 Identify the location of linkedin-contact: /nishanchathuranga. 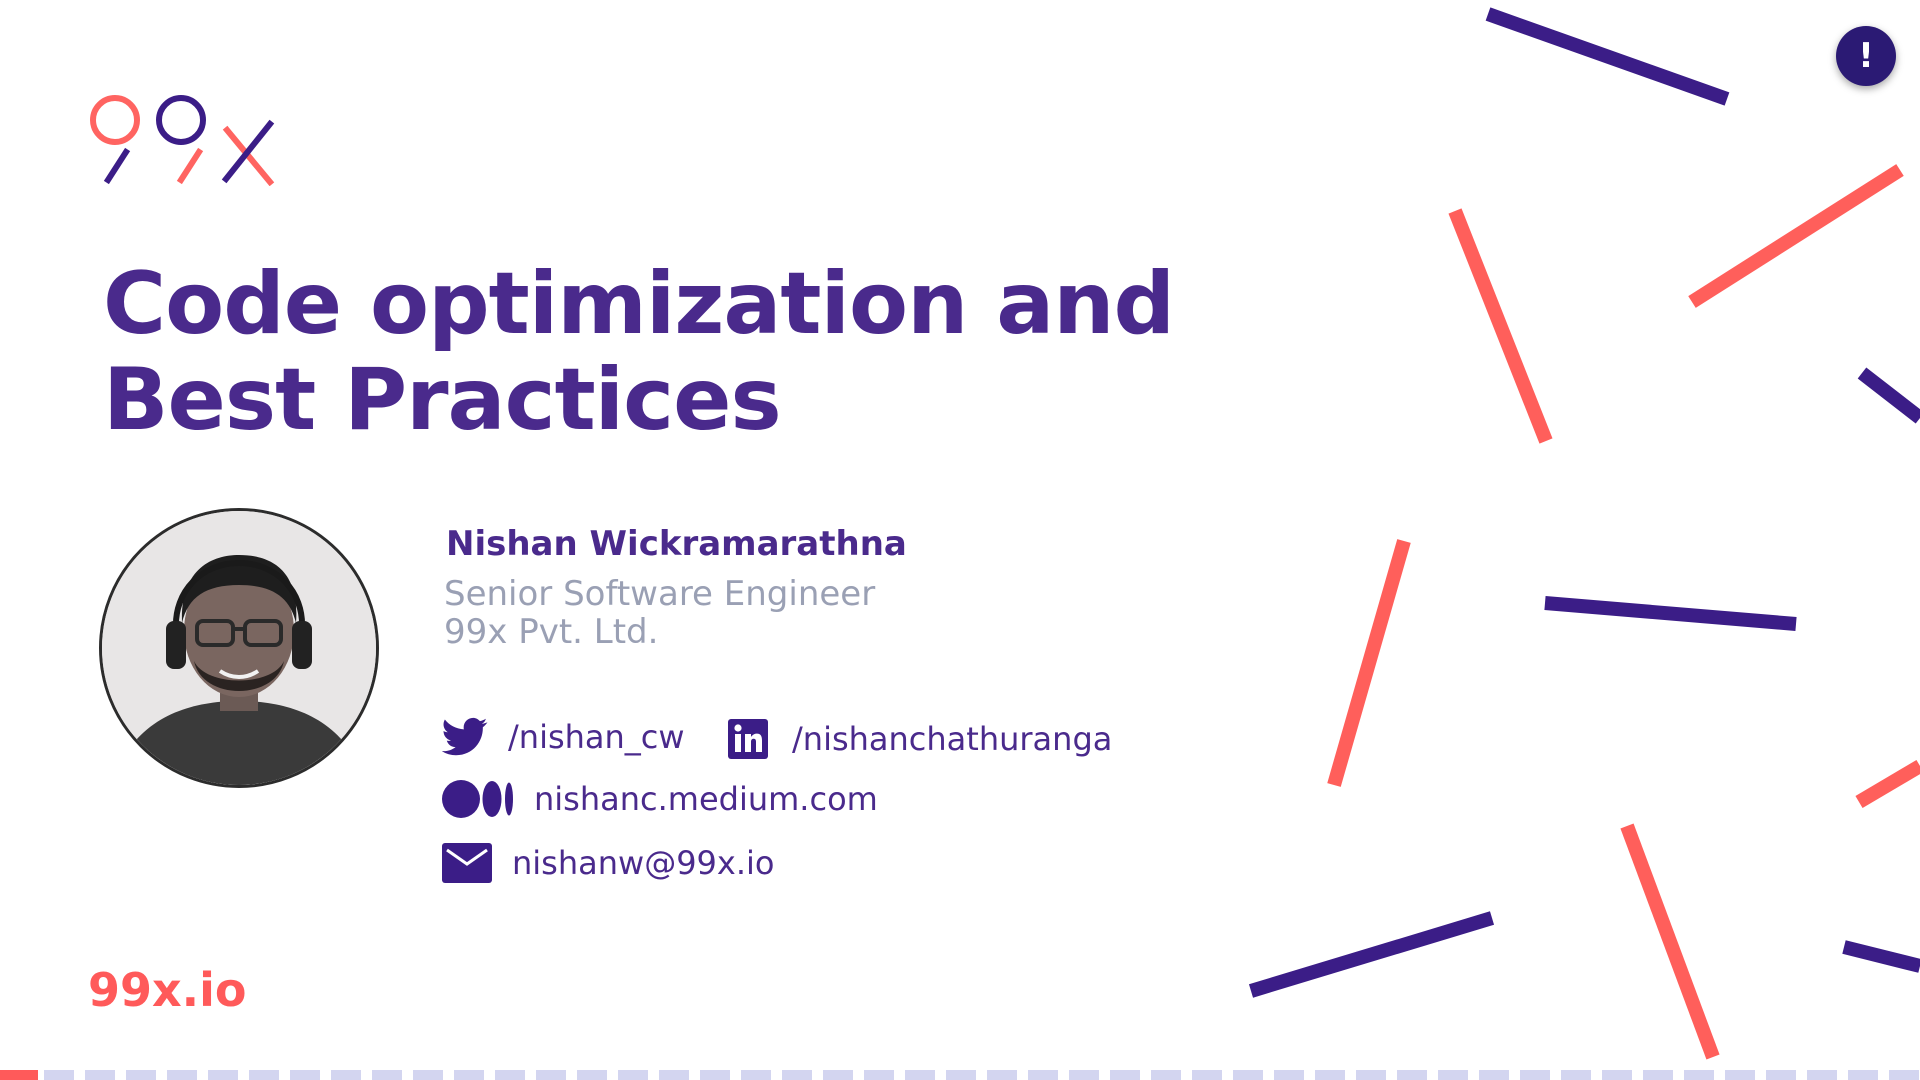
(920, 739).